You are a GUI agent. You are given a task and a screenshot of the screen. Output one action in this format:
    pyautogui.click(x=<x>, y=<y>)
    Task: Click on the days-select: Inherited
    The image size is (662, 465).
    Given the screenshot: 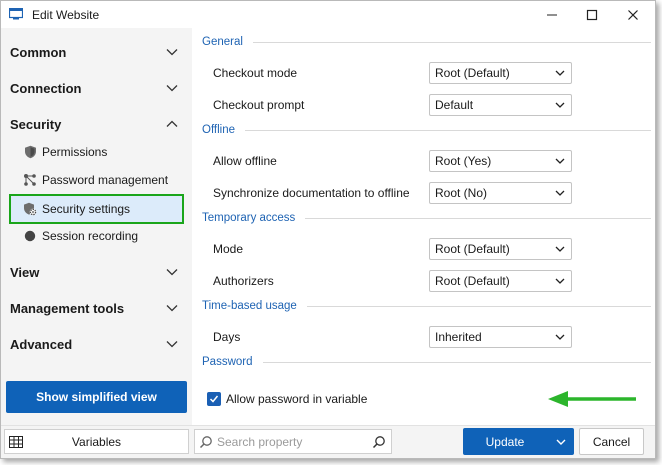 What is the action you would take?
    pyautogui.click(x=500, y=337)
    